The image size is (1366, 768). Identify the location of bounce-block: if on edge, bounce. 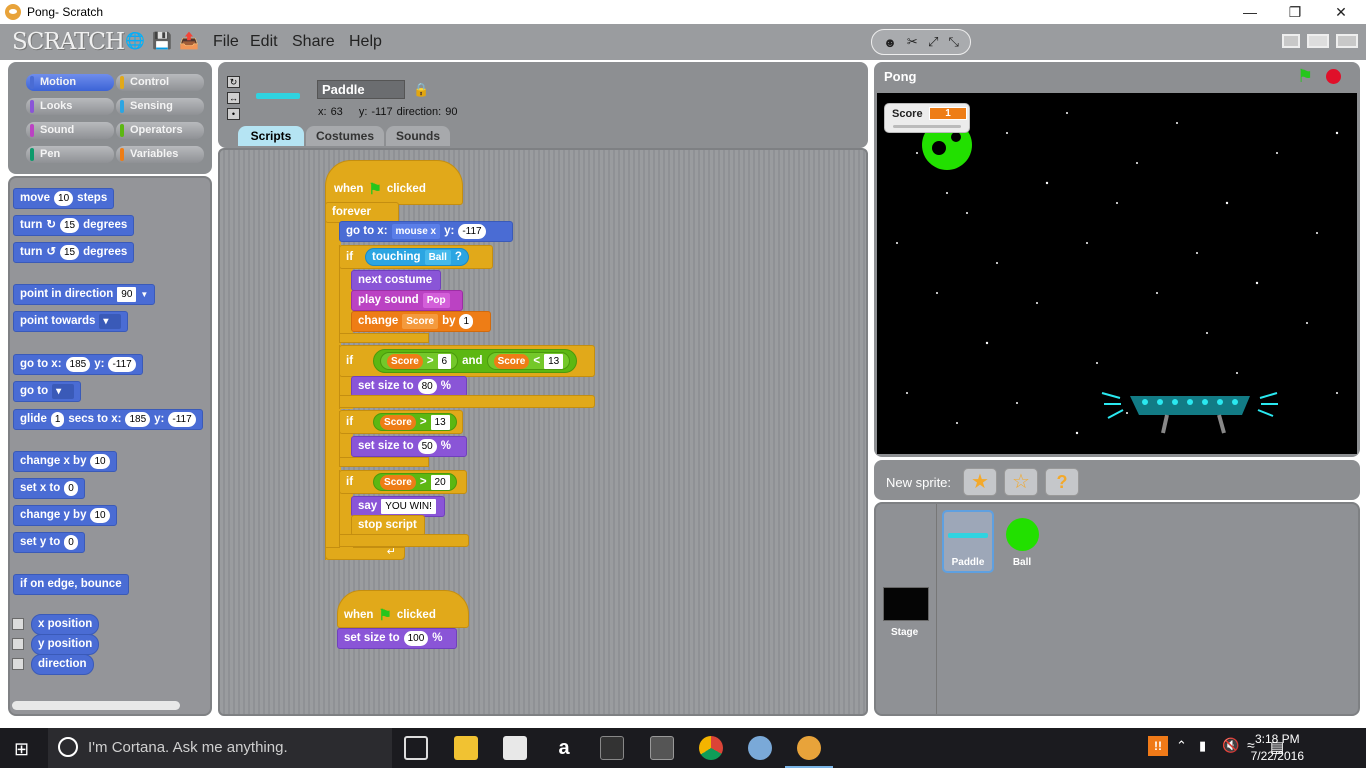
(71, 584).